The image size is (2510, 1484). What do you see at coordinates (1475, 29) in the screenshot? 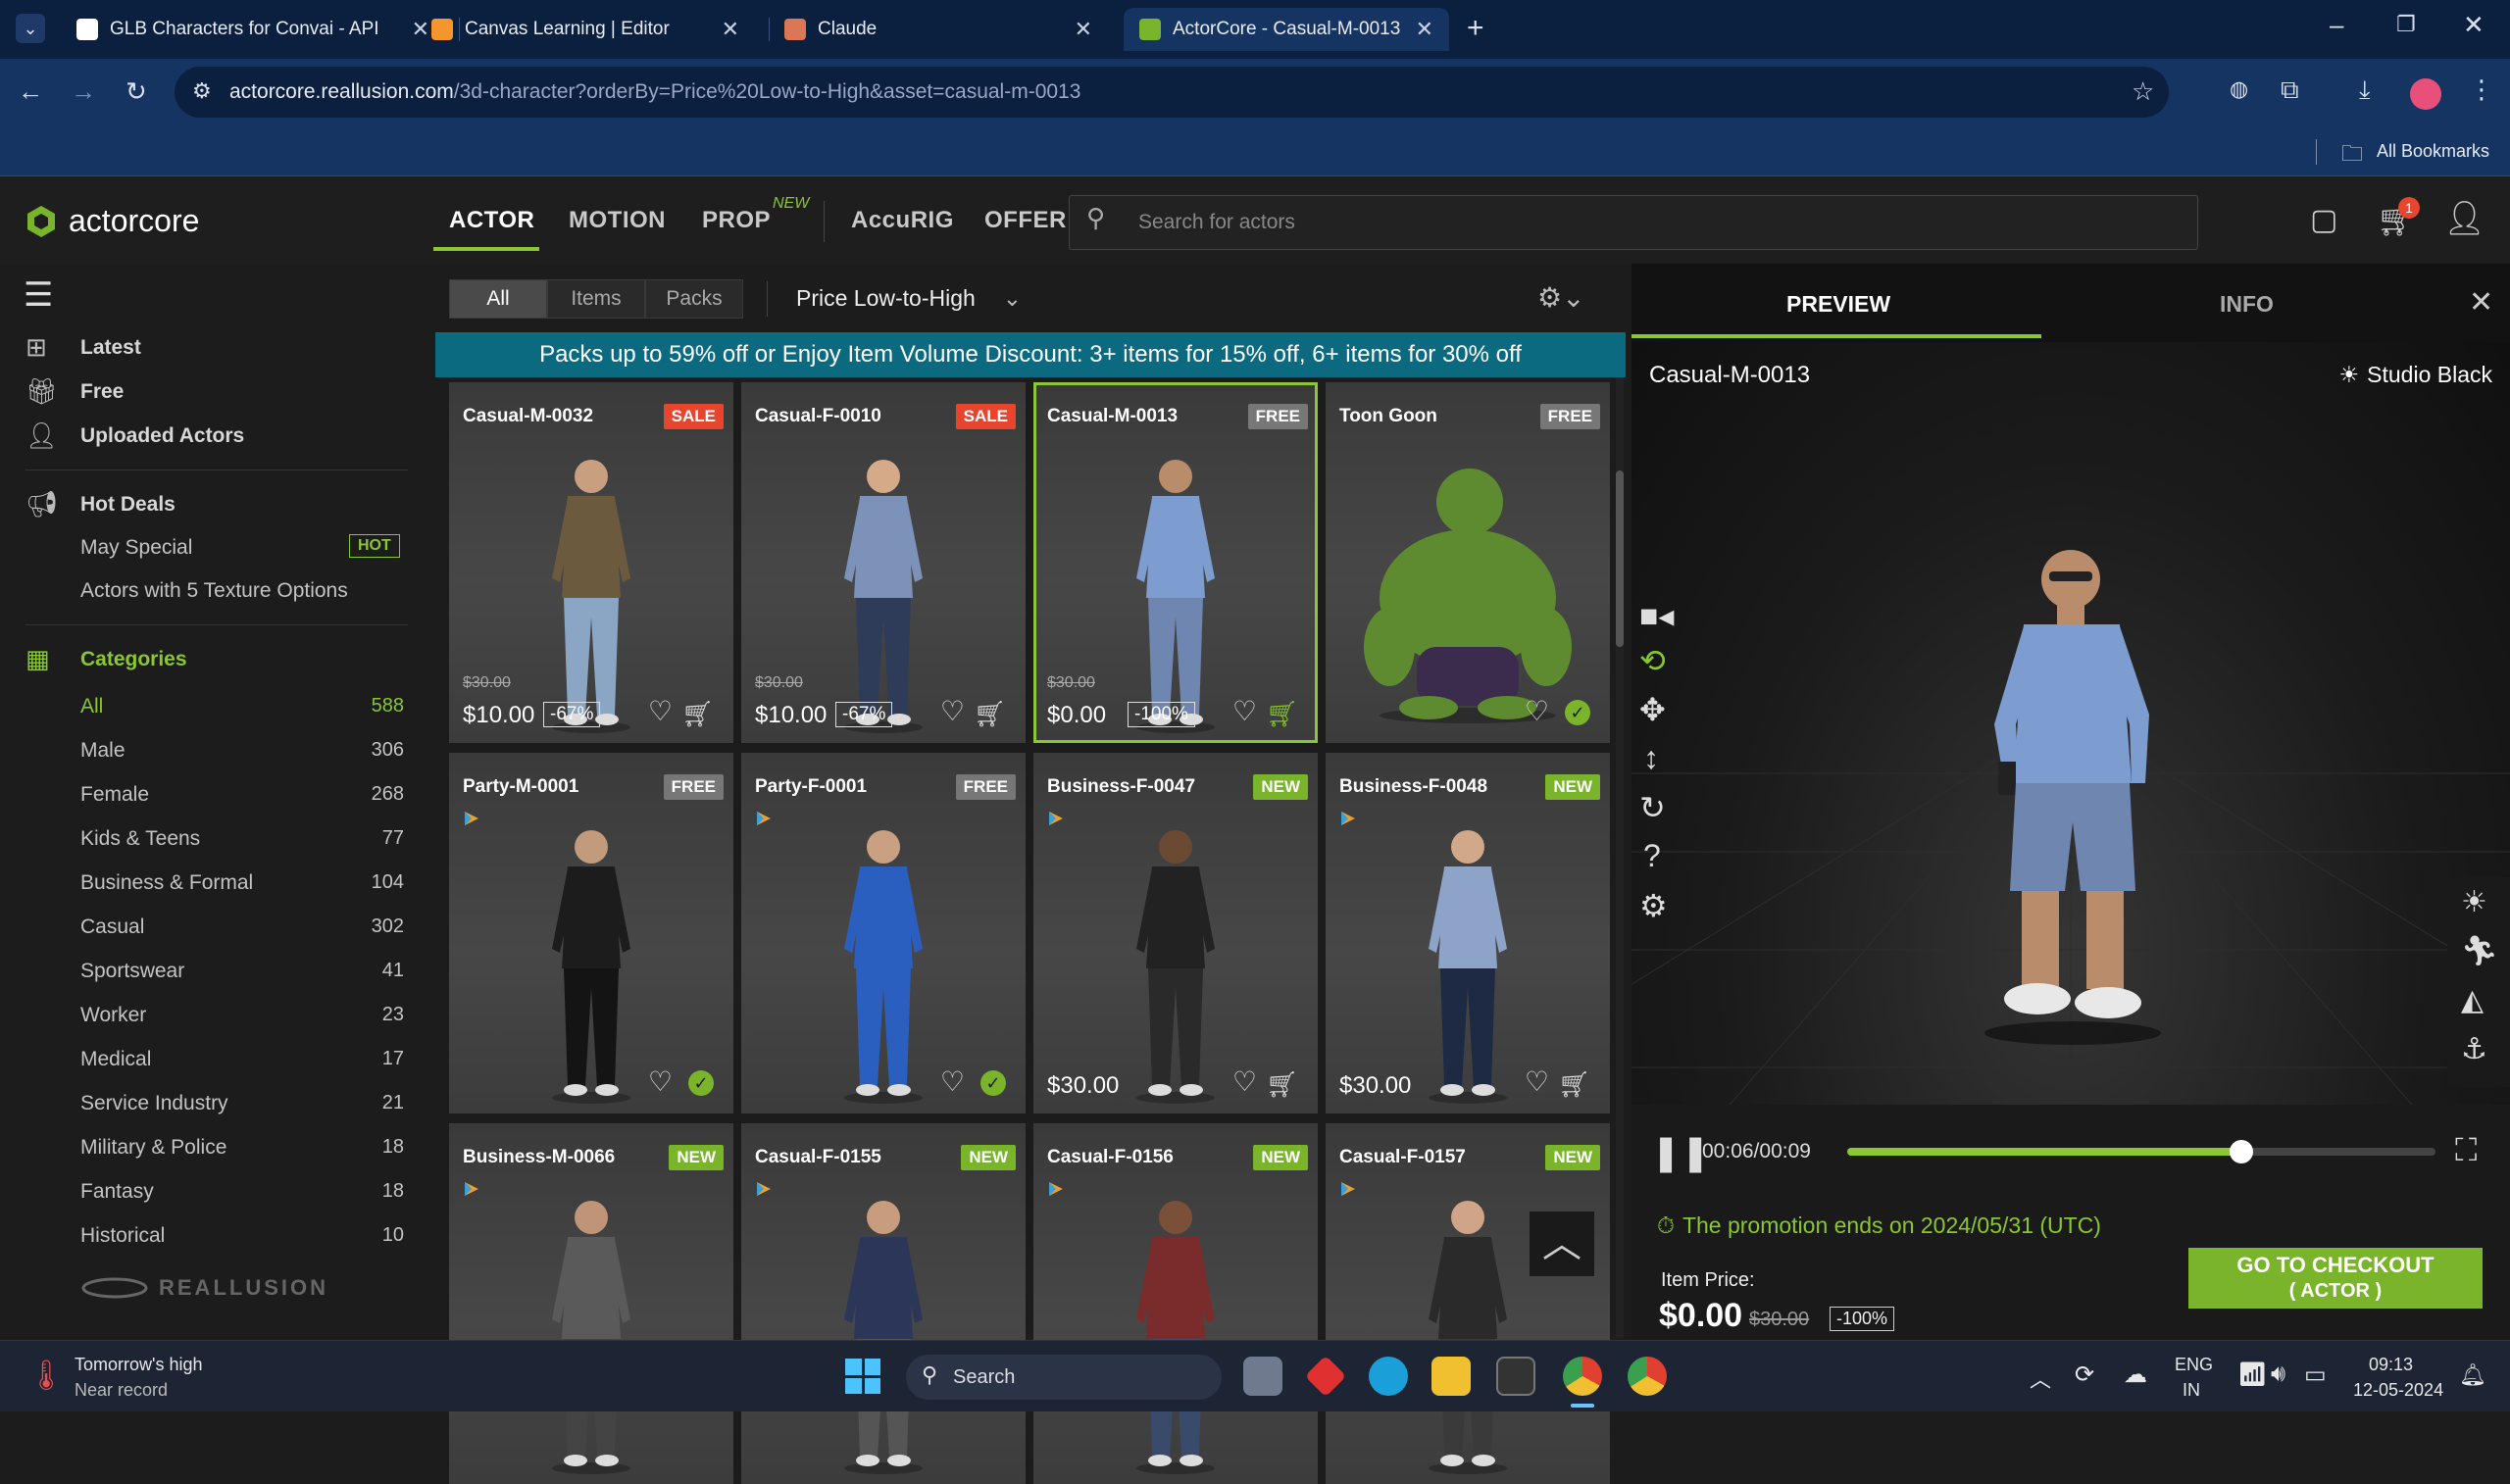
I see `new-tab-icon: +` at bounding box center [1475, 29].